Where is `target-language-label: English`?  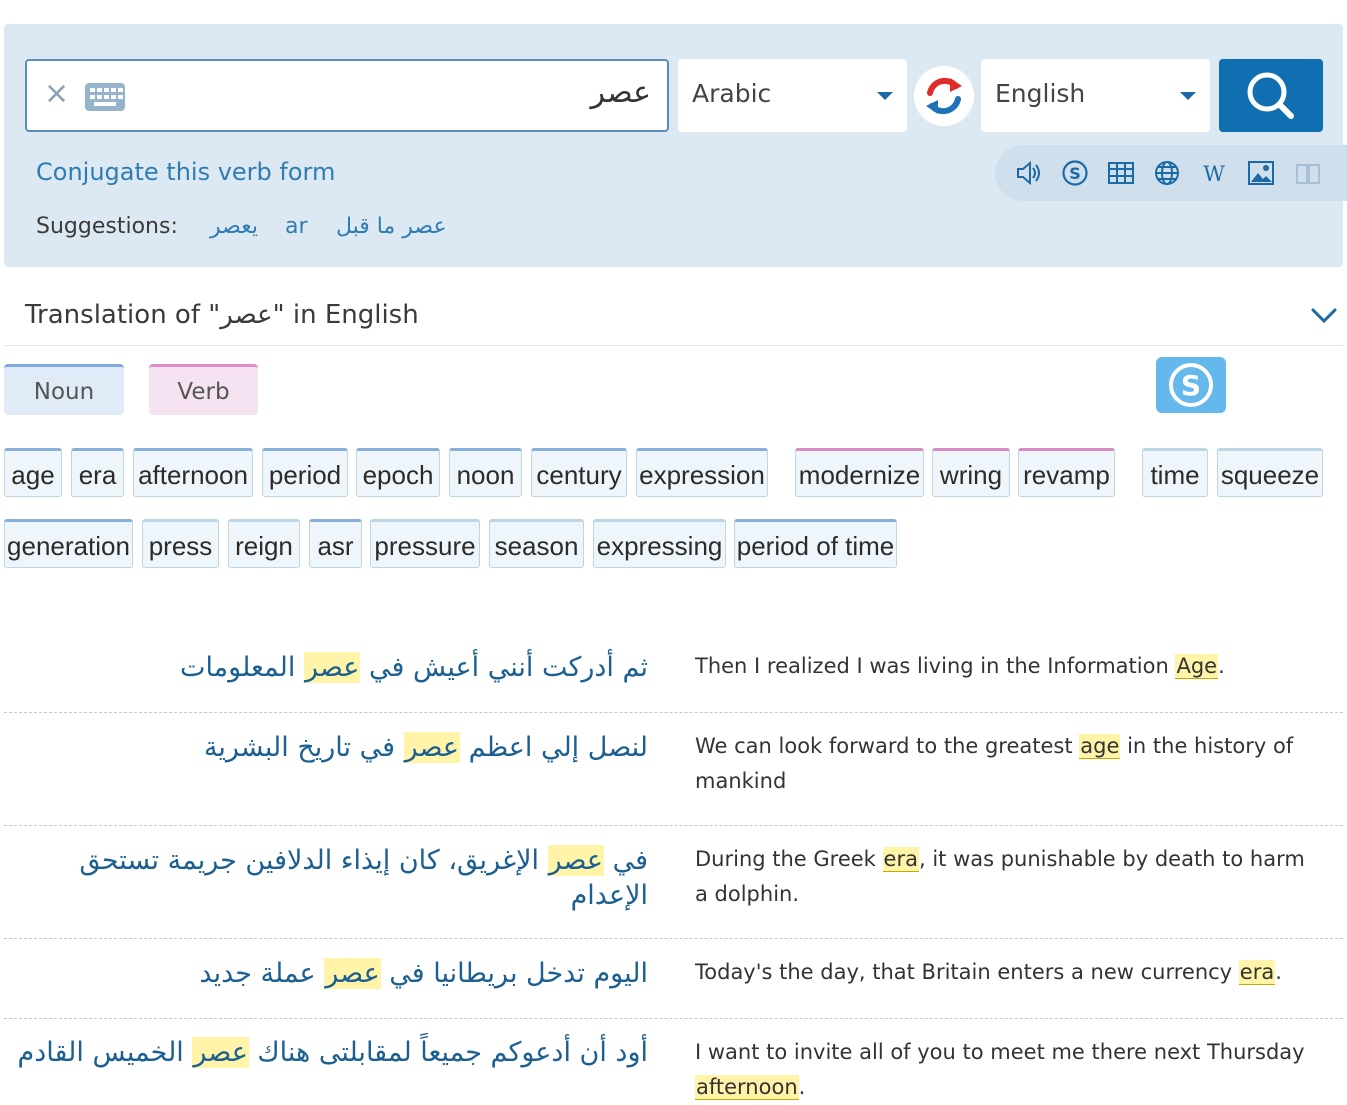 target-language-label: English is located at coordinates (1040, 93).